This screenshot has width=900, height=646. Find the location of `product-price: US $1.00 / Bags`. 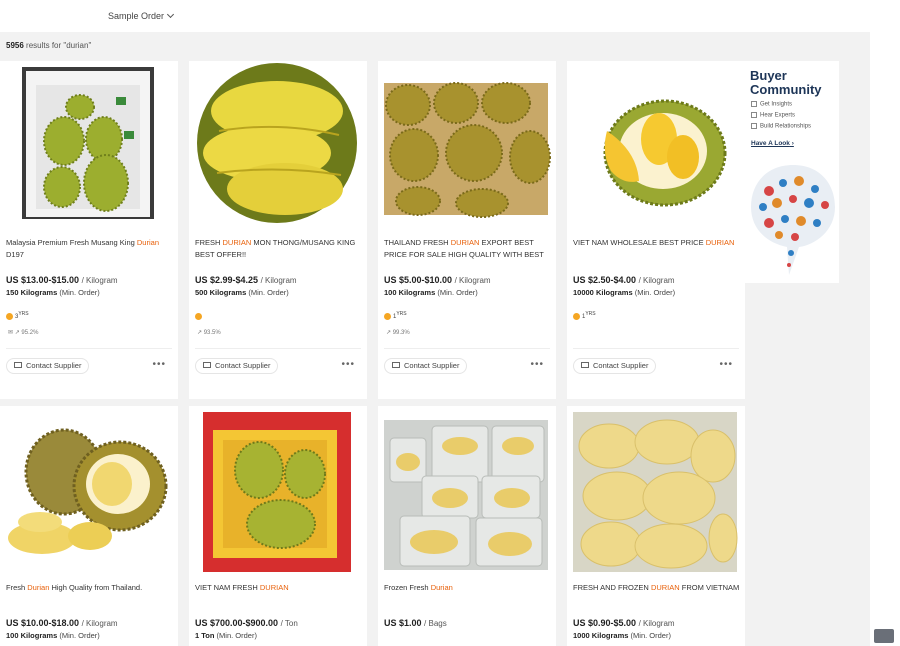

product-price: US $1.00 / Bags is located at coordinates (415, 623).